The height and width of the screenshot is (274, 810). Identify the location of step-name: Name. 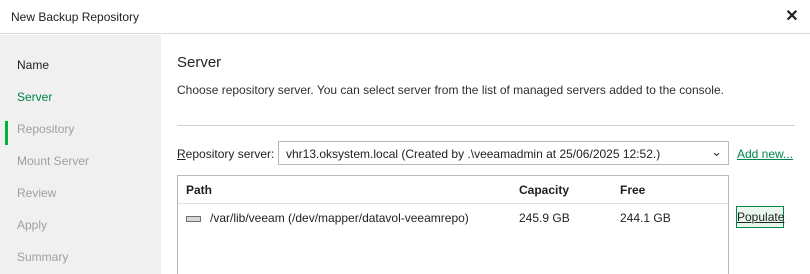
(33, 65).